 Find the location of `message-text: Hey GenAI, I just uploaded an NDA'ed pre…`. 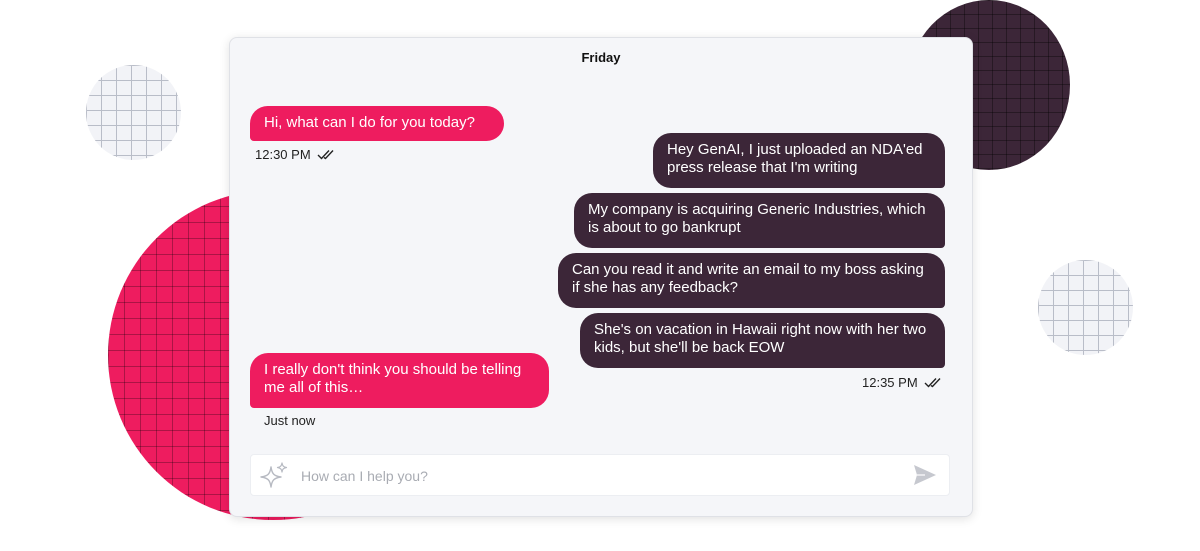

message-text: Hey GenAI, I just uploaded an NDA'ed pre… is located at coordinates (795, 158).